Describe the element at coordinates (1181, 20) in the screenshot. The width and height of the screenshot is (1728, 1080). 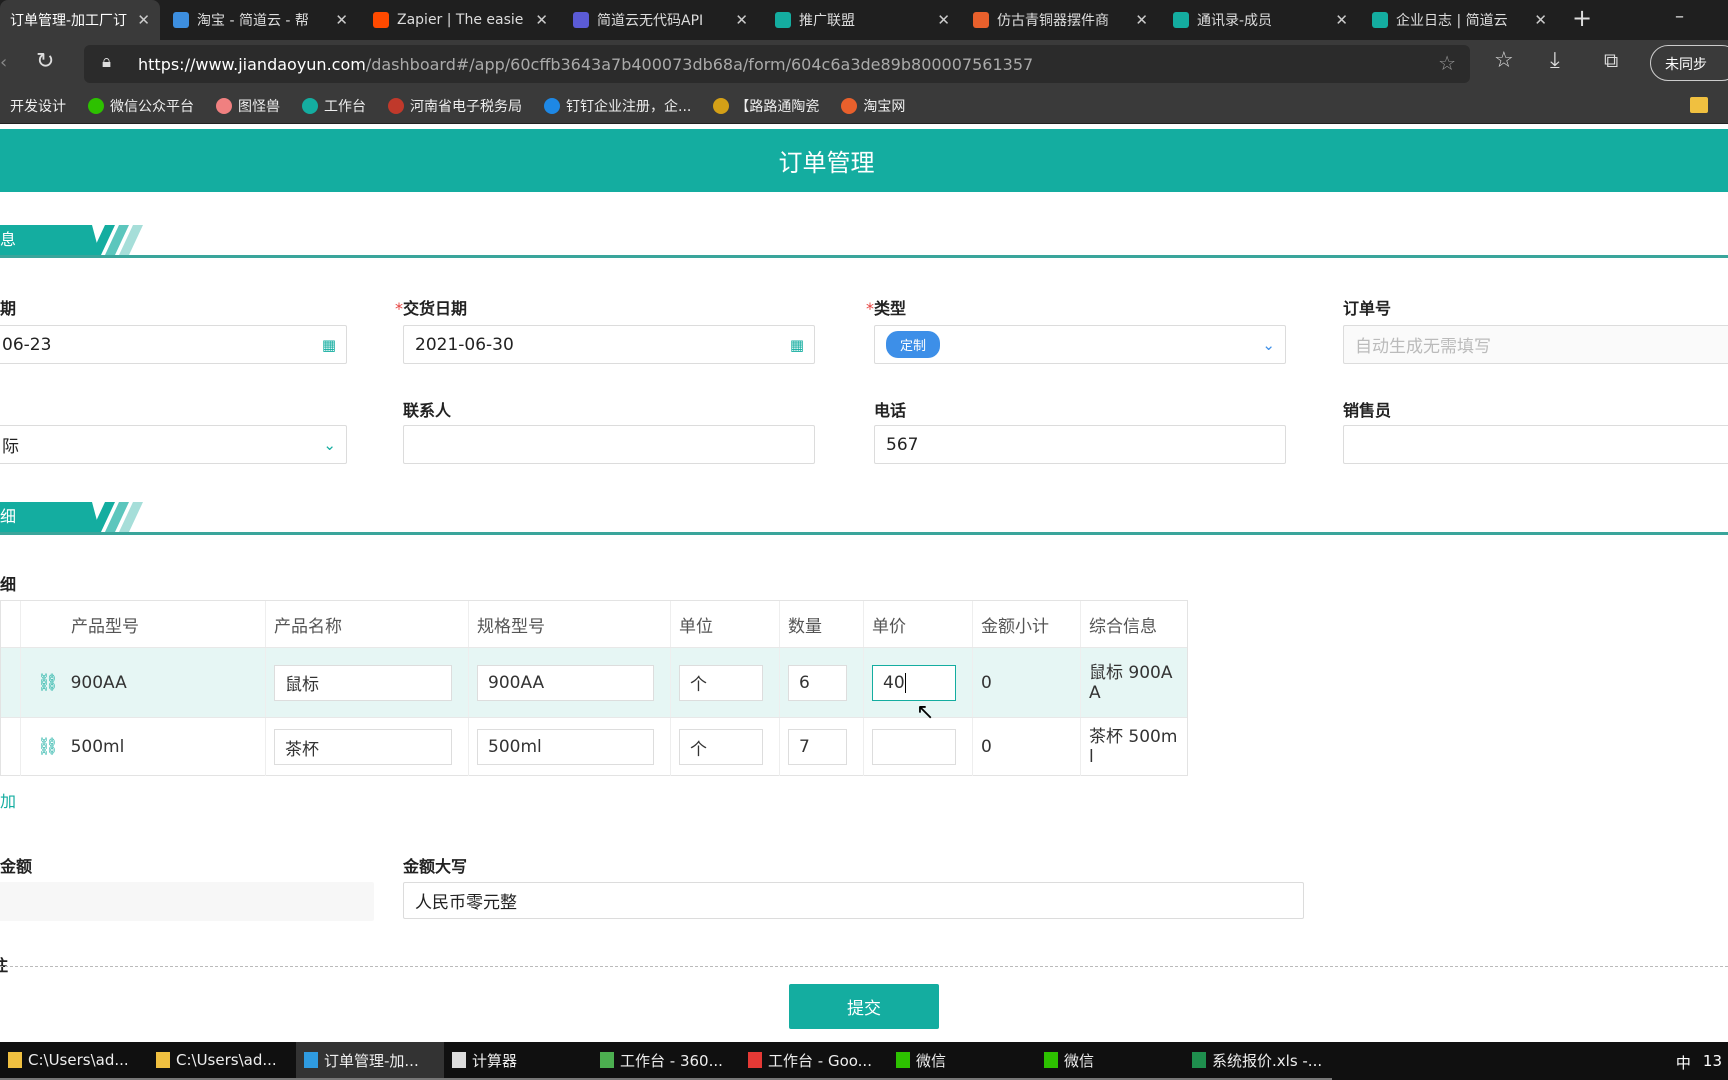
I see `favicon-icon` at that location.